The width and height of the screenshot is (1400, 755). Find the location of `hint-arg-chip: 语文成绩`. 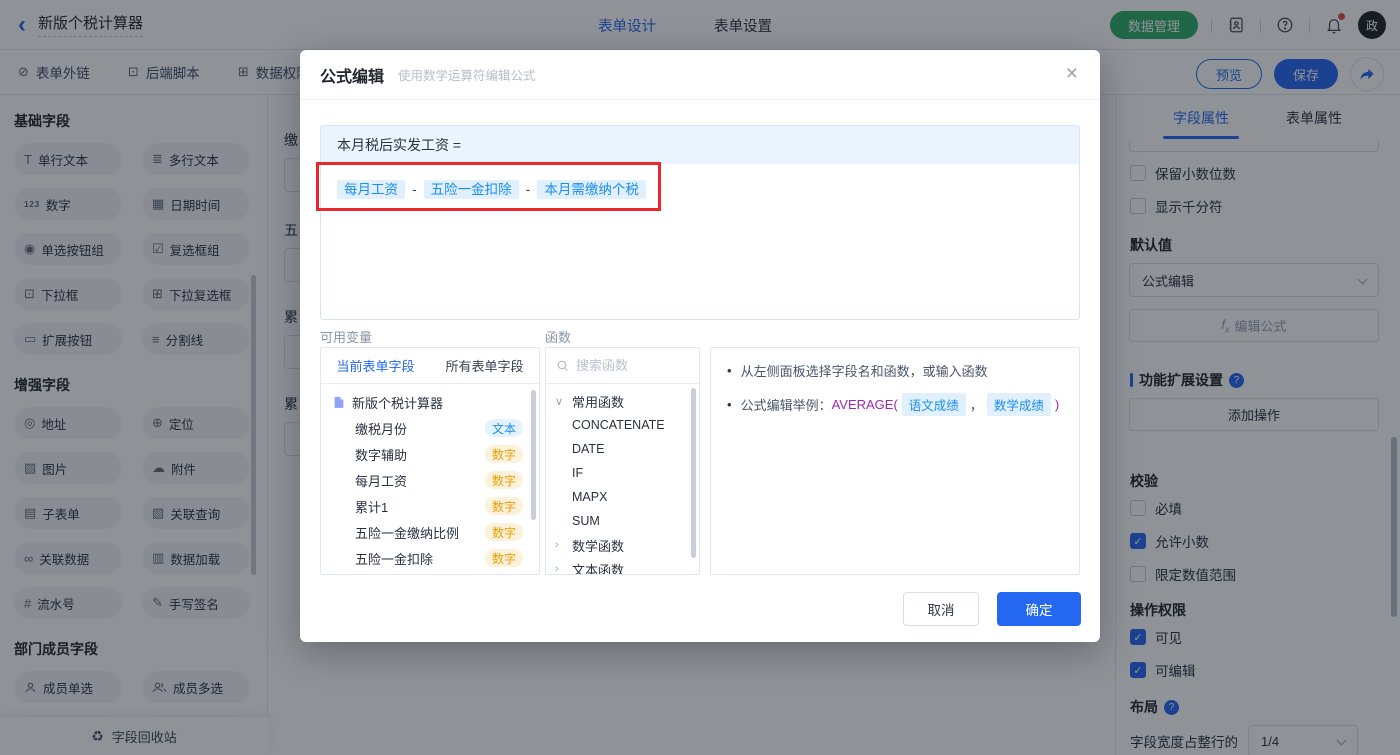

hint-arg-chip: 语文成绩 is located at coordinates (933, 404).